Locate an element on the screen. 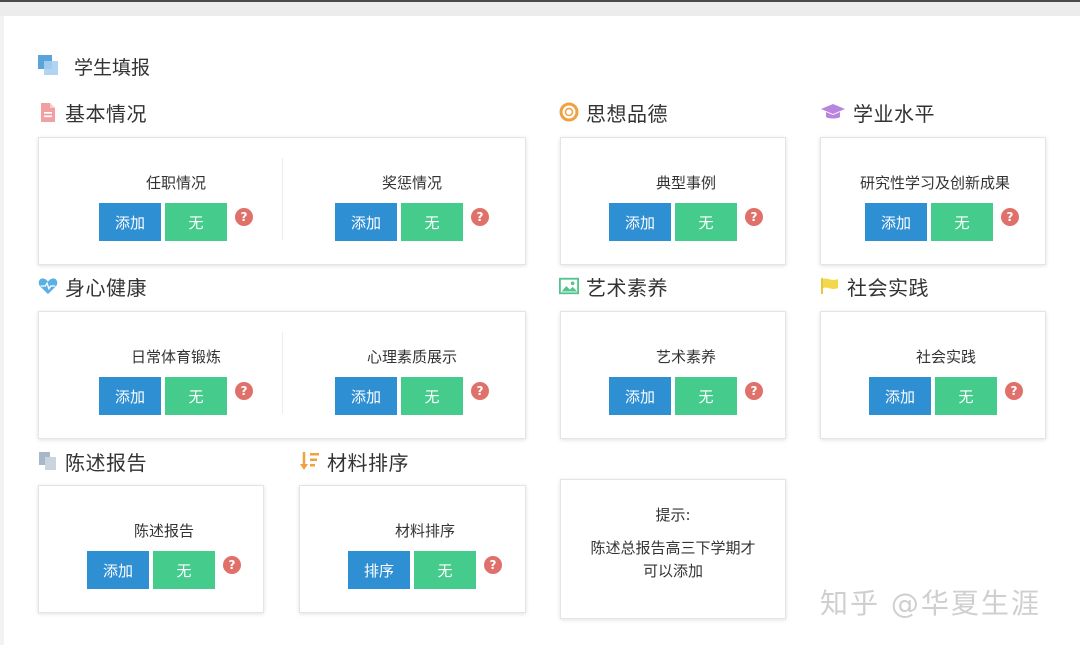 Image resolution: width=1080 pixels, height=645 pixels. image-icon is located at coordinates (569, 286).